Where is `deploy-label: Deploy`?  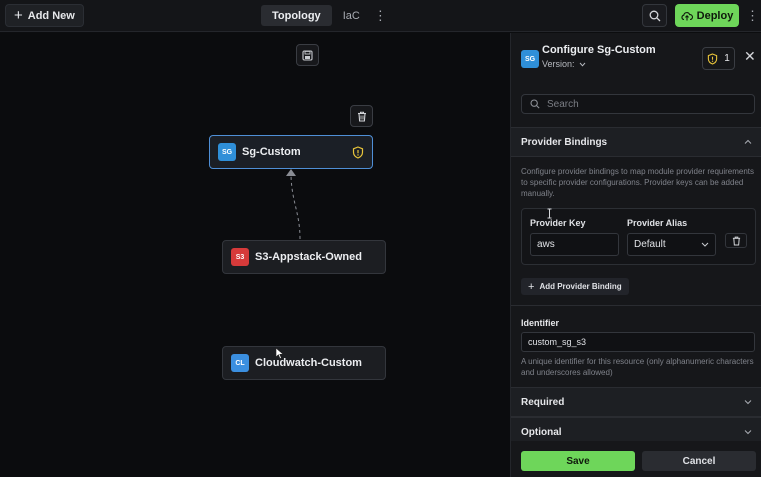 deploy-label: Deploy is located at coordinates (715, 15).